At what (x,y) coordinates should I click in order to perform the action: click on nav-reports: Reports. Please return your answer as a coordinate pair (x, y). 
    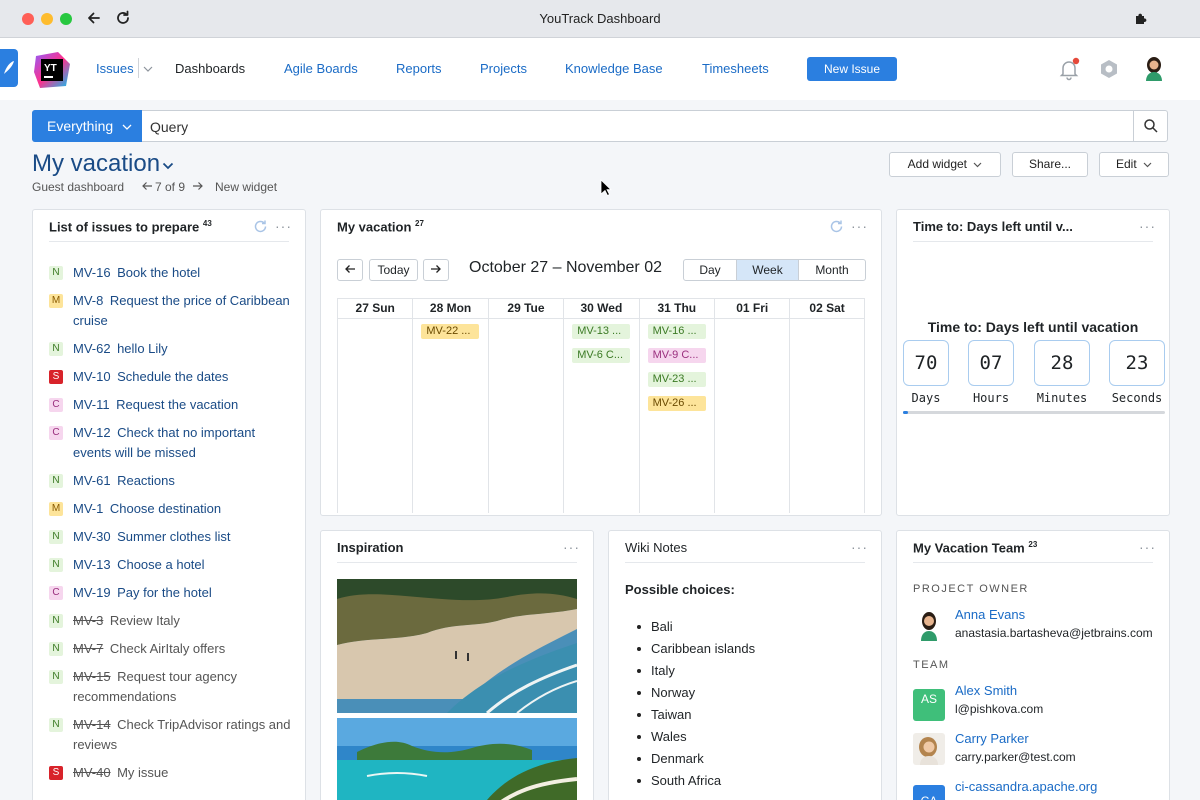
    Looking at the image, I should click on (419, 68).